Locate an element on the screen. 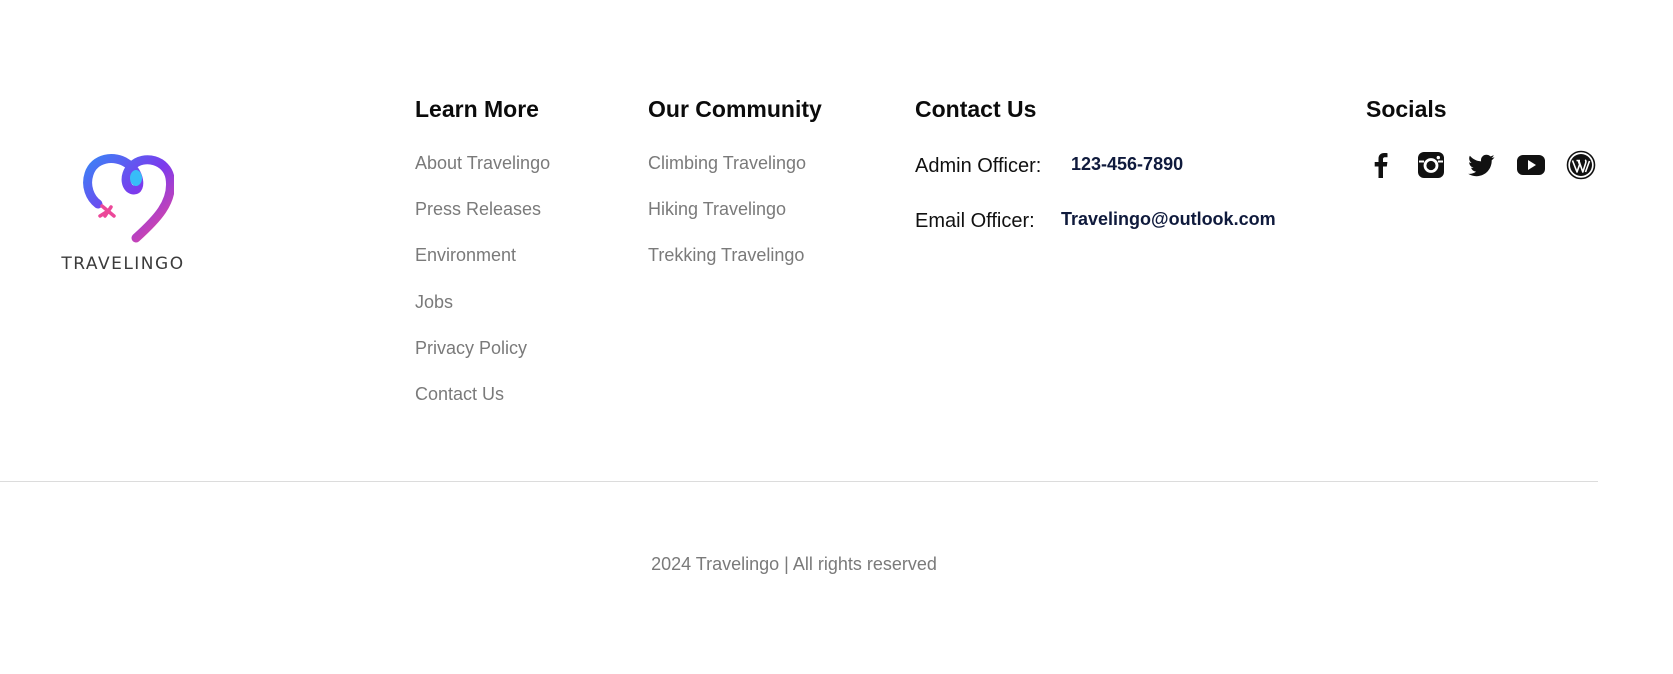 Image resolution: width=1673 pixels, height=674 pixels. brand-logo: TRAVELINGO is located at coordinates (125, 215).